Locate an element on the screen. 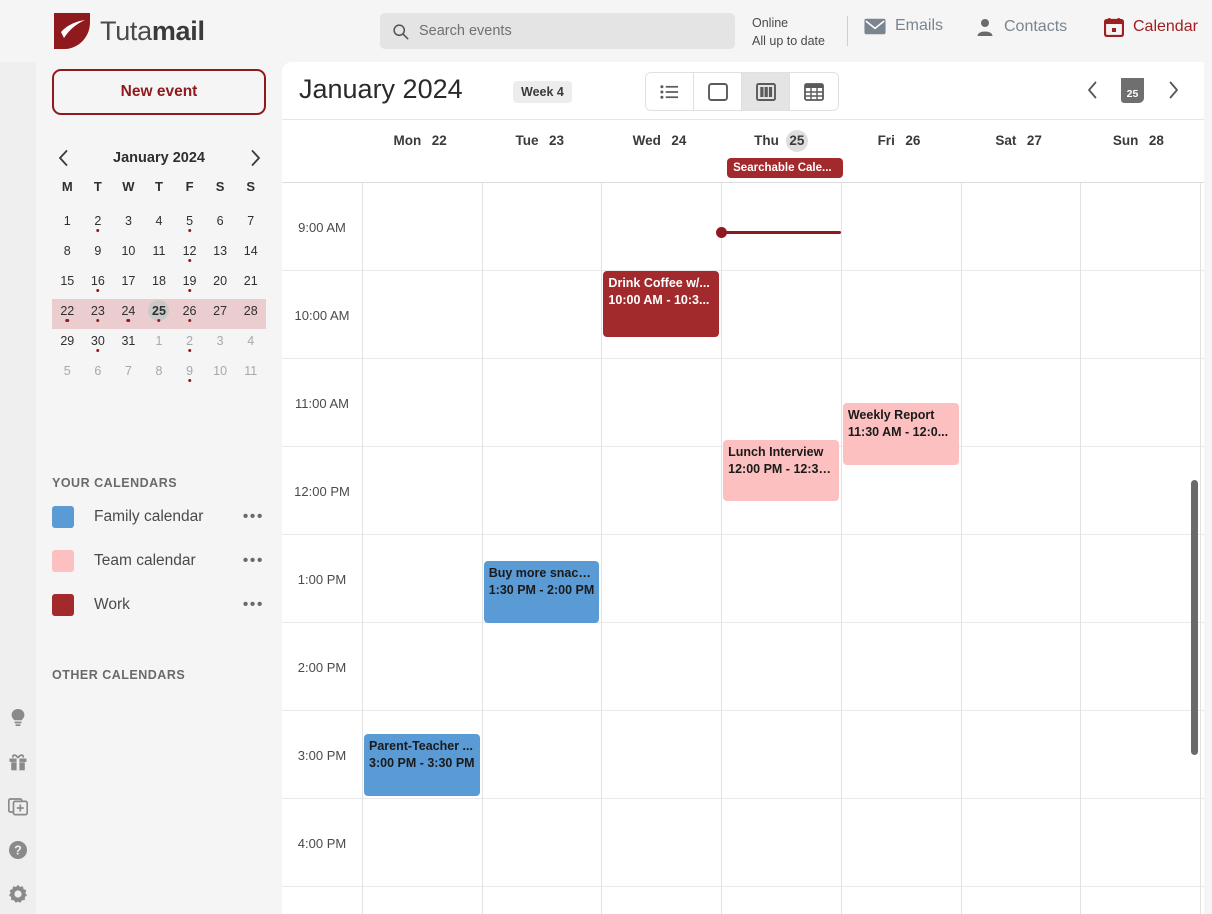 The width and height of the screenshot is (1212, 914). search-placeholder: Search events is located at coordinates (465, 31).